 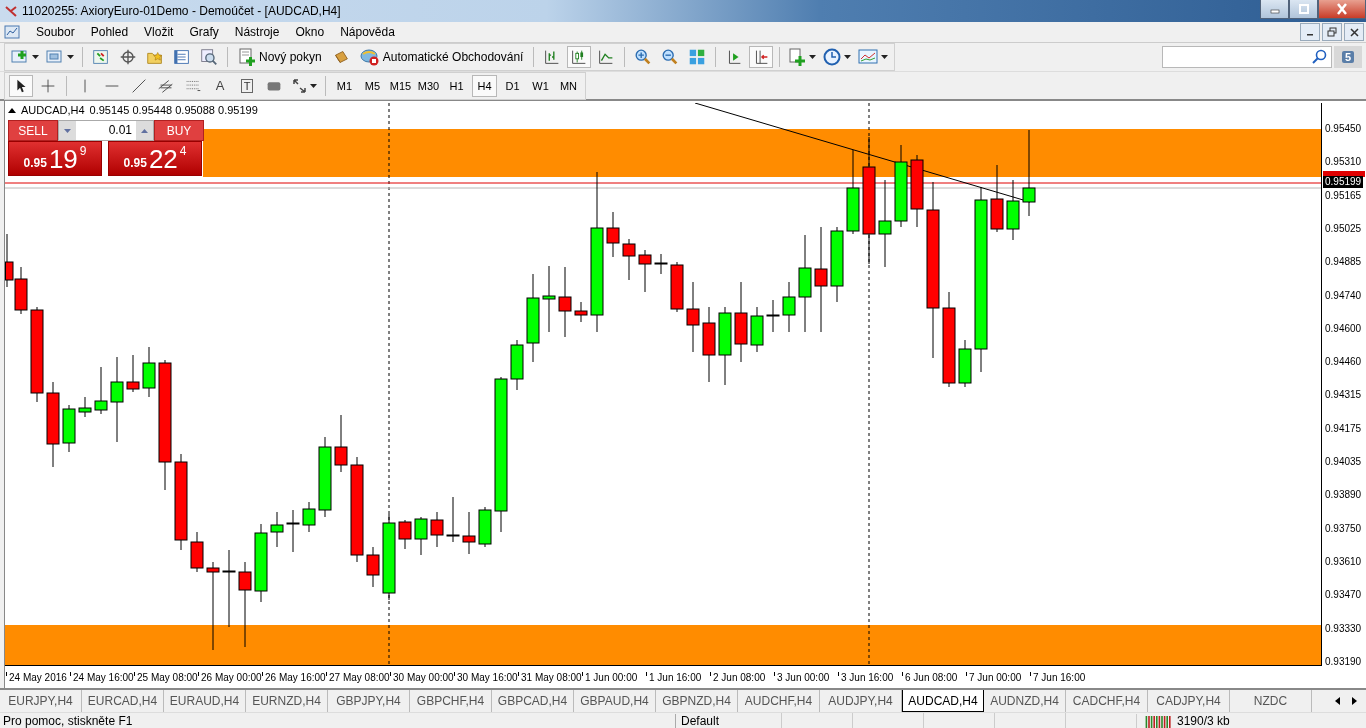 I want to click on time-label: 24 May 16:00, so click(x=102, y=677).